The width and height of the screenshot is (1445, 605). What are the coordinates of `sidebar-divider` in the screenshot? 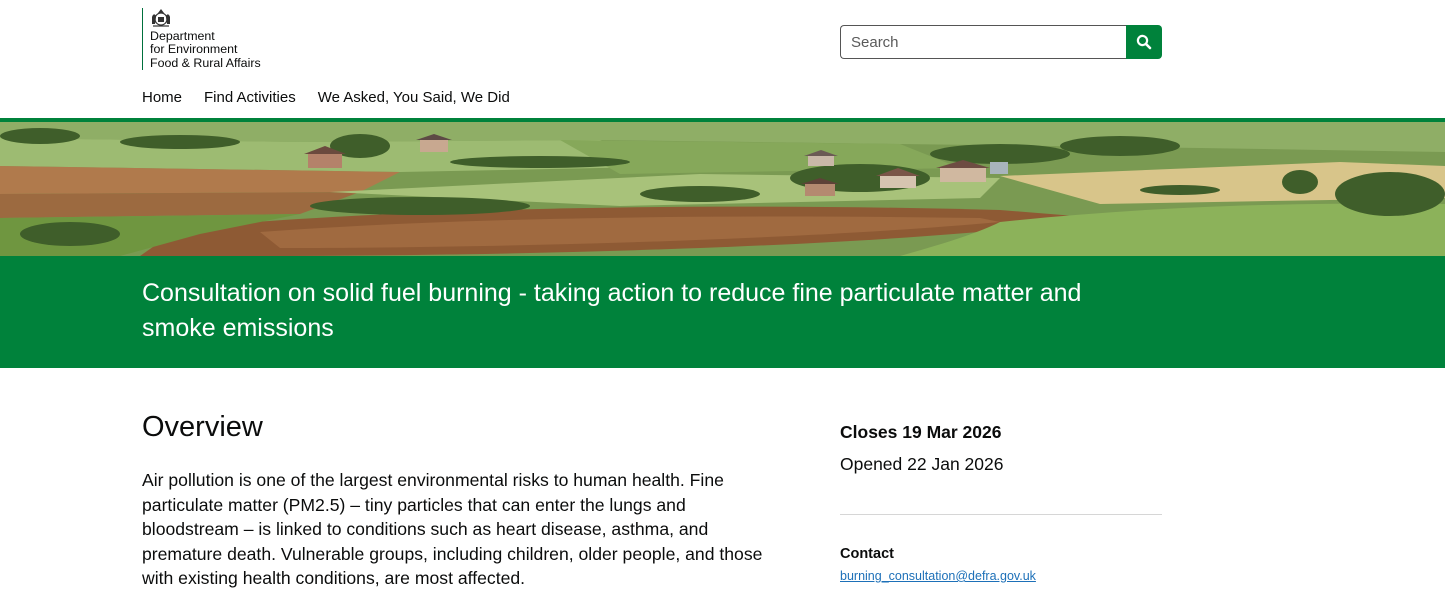 It's located at (1001, 514).